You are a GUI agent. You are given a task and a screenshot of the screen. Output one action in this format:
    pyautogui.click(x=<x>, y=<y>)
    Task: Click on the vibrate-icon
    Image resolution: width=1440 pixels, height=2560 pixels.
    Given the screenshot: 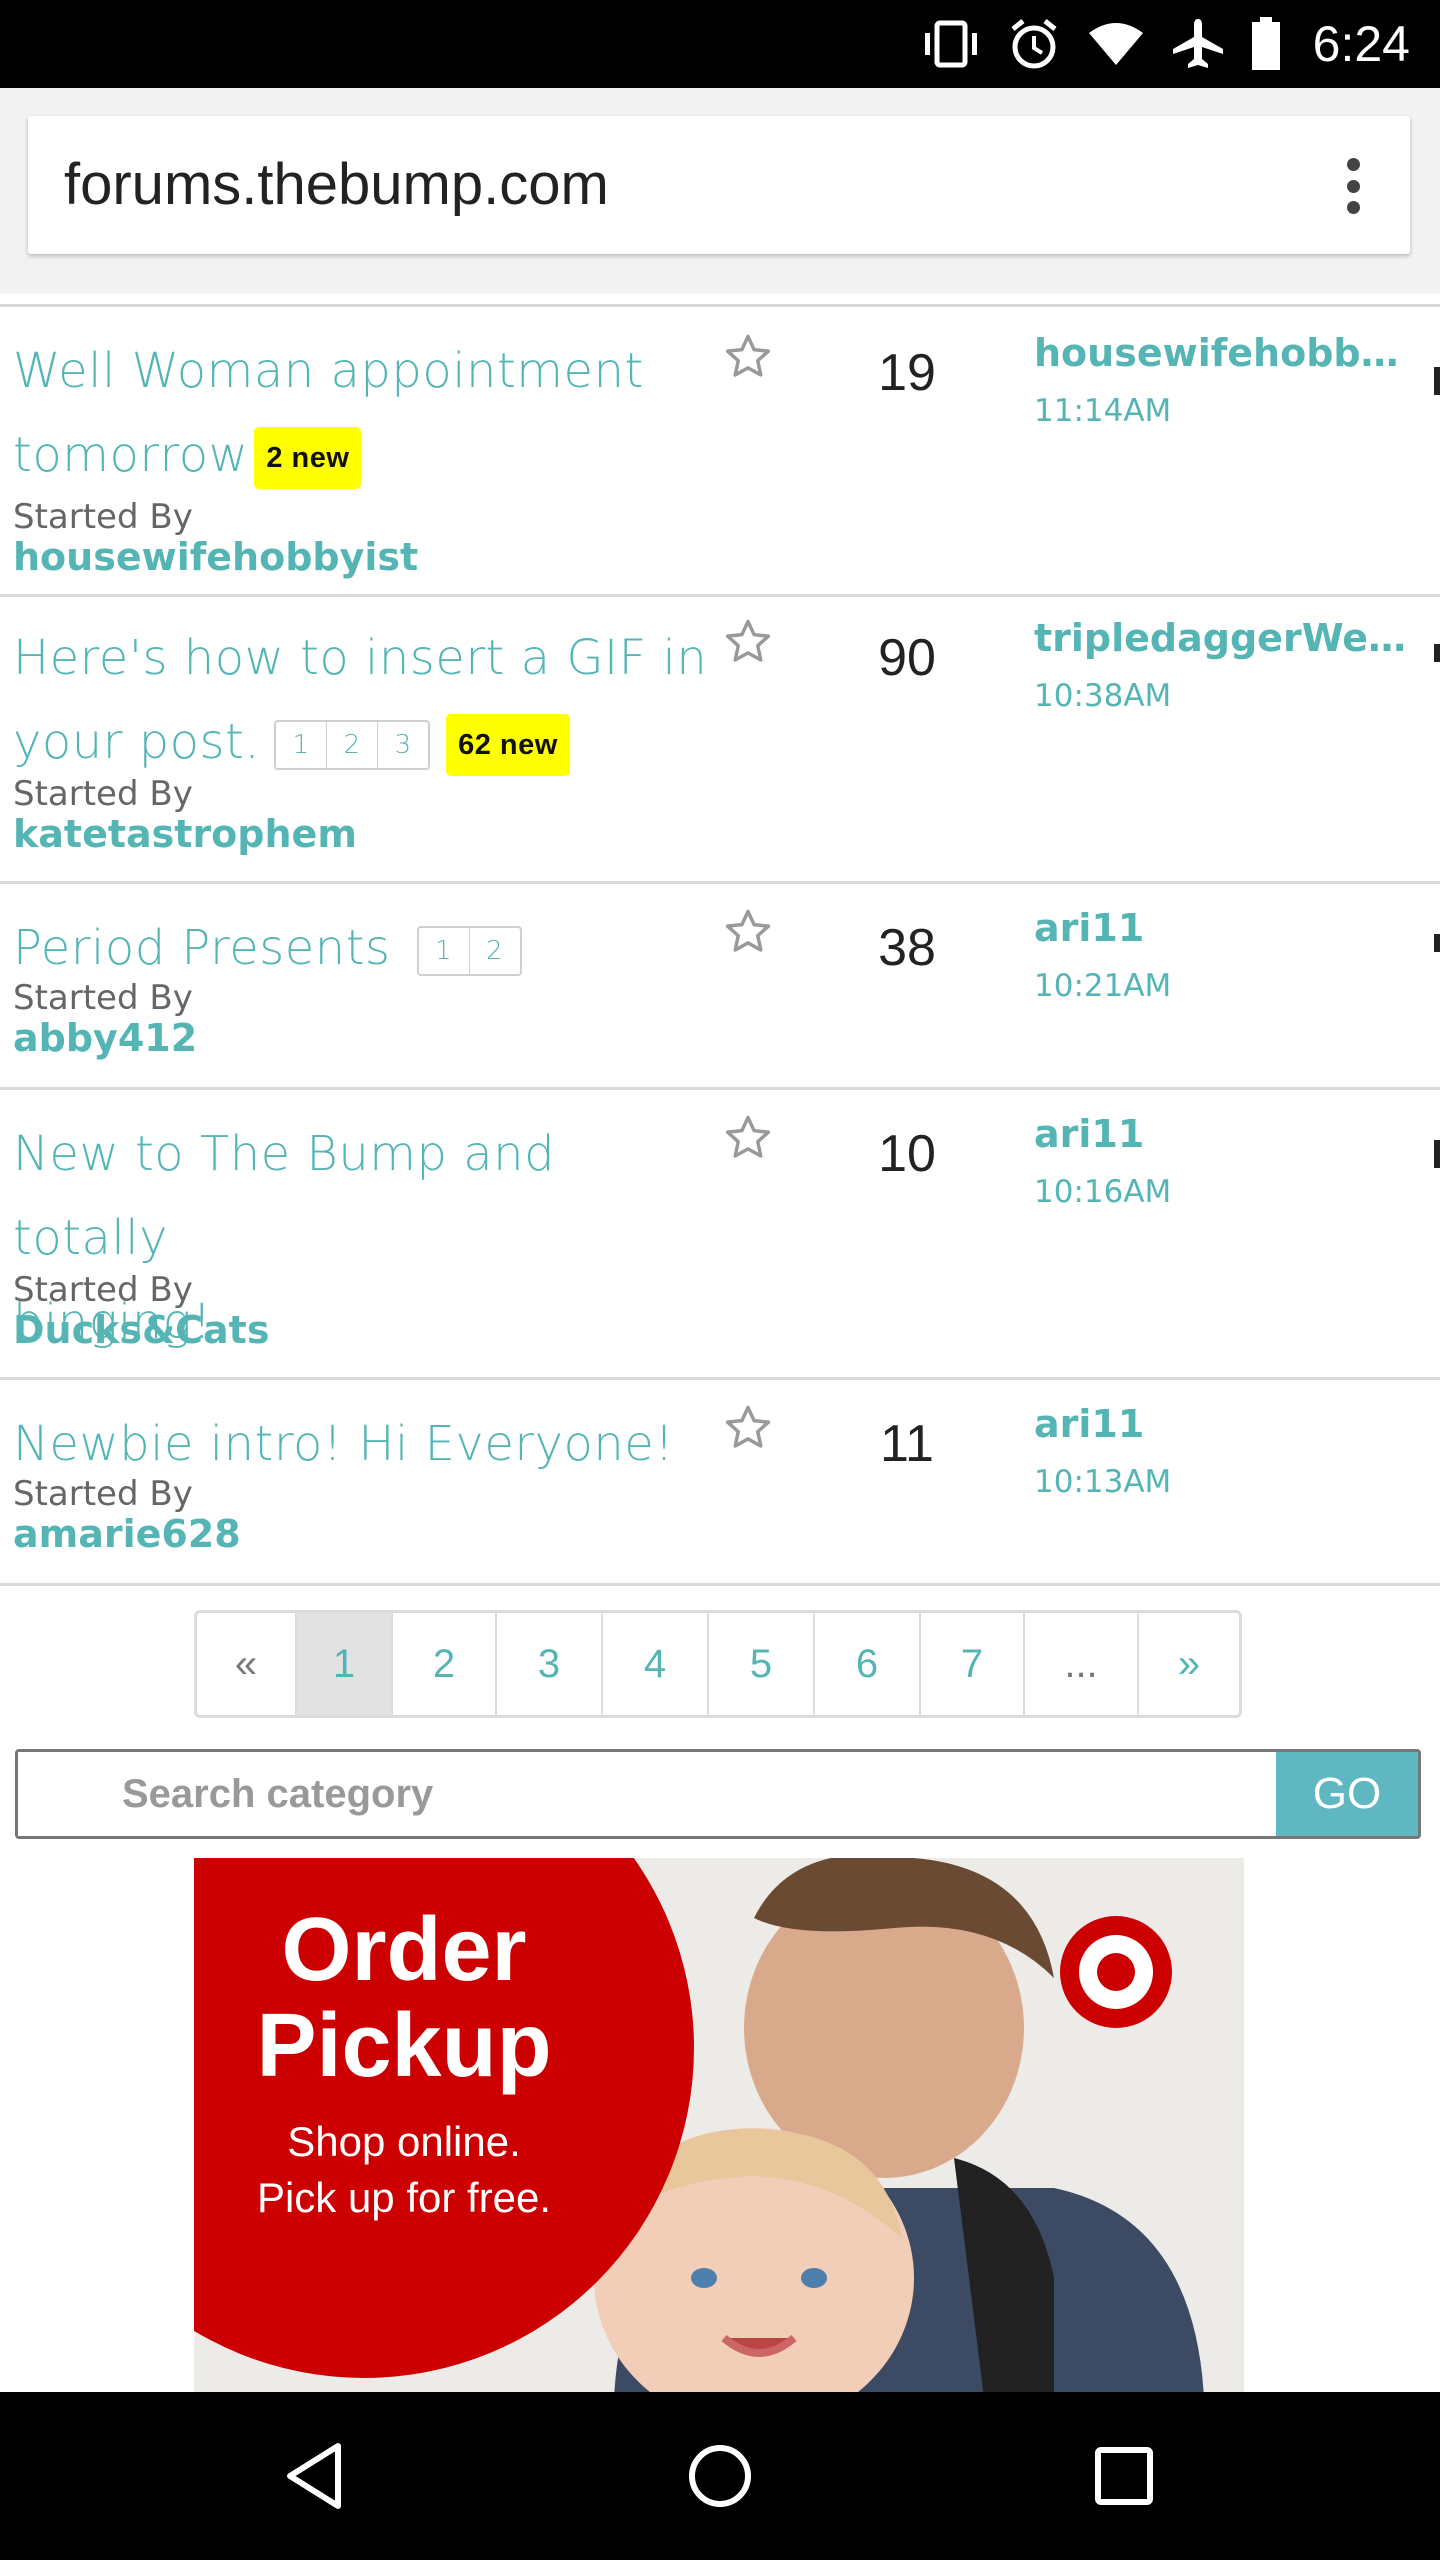 What is the action you would take?
    pyautogui.click(x=950, y=44)
    